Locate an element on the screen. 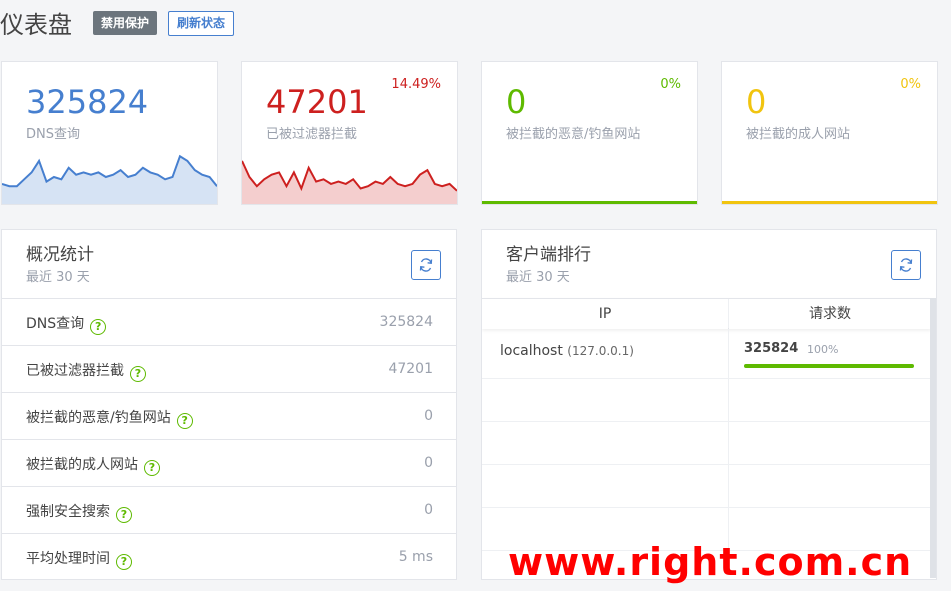 This screenshot has width=951, height=591. stat-label: 已被过滤器拦截 is located at coordinates (312, 134).